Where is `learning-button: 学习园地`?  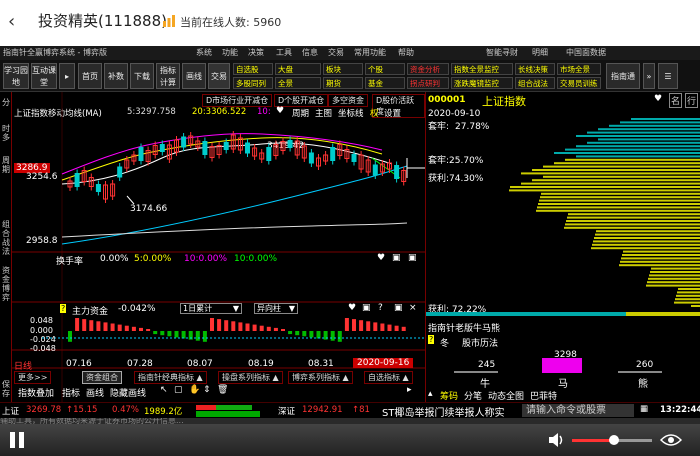
learning-button: 学习园地 is located at coordinates (16, 76).